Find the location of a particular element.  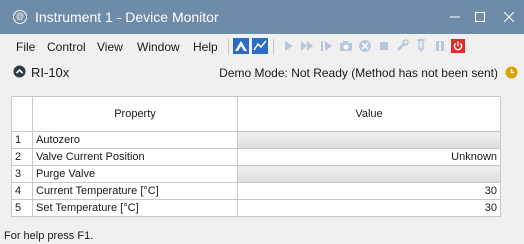

play-button is located at coordinates (289, 46).